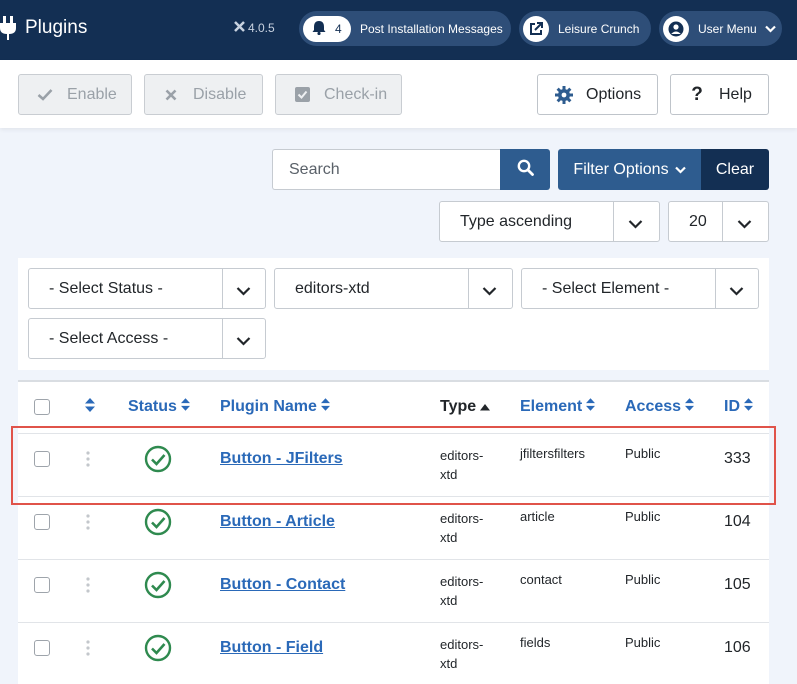  I want to click on joomla-icon, so click(239, 28).